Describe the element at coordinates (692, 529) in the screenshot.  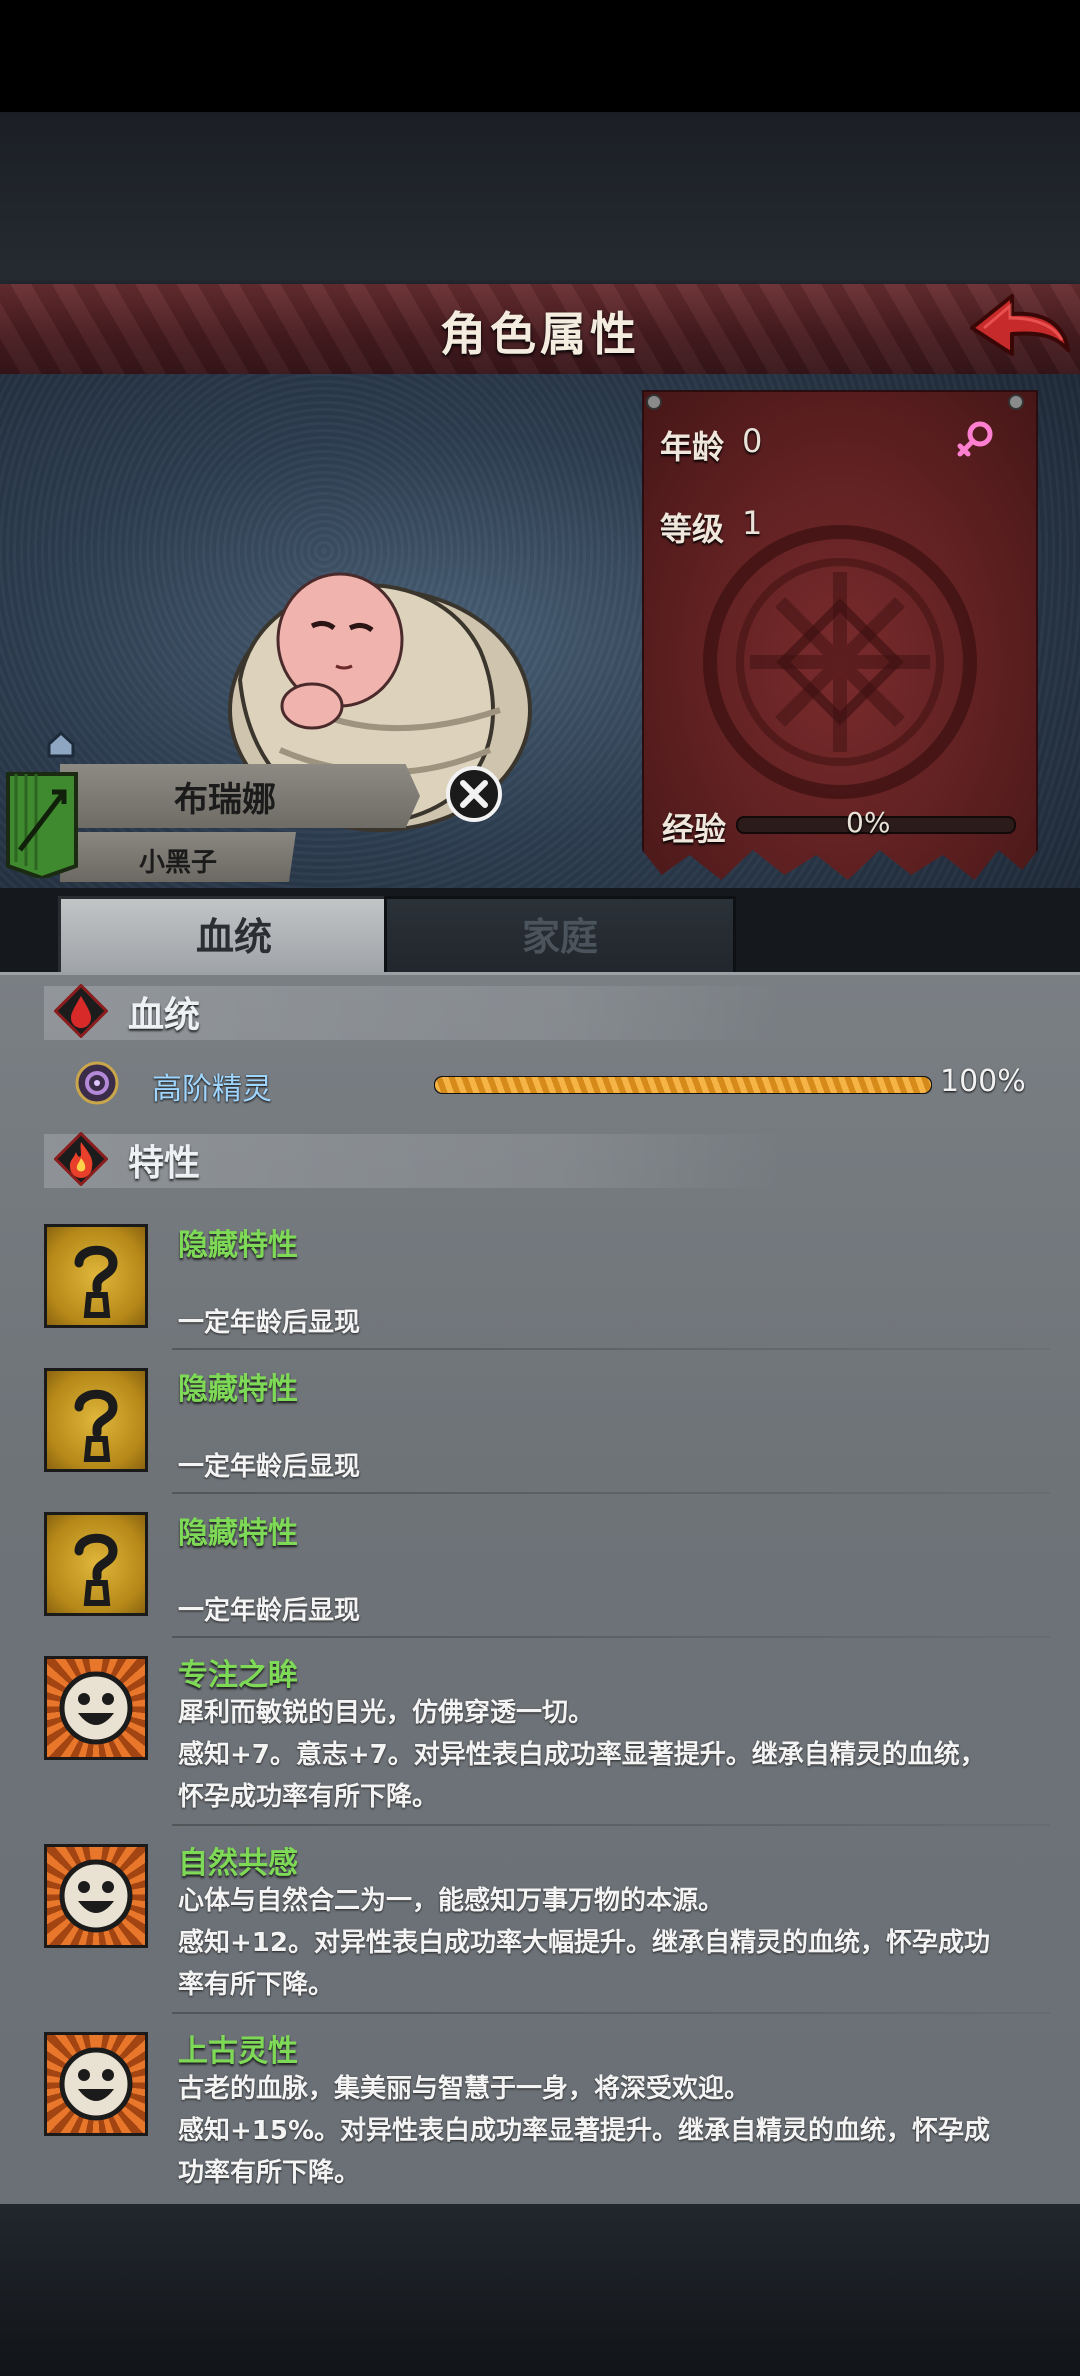
I see `level-label: 等级` at that location.